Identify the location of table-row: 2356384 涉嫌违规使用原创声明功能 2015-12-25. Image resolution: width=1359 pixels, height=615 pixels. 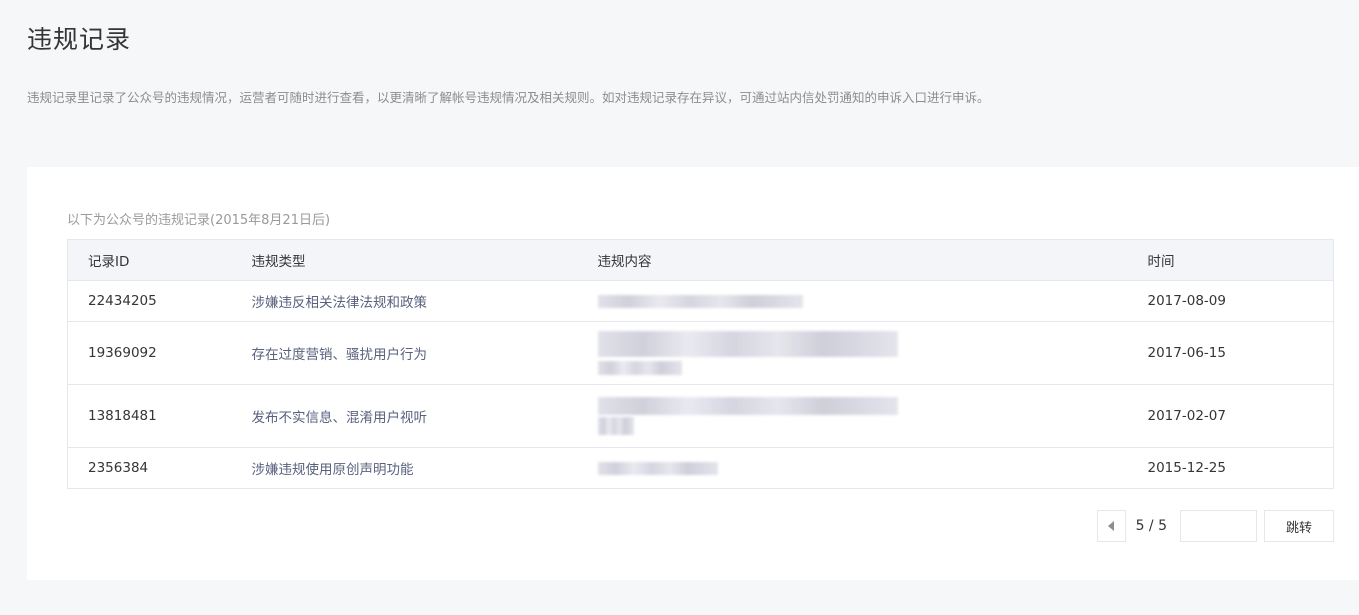
(700, 468).